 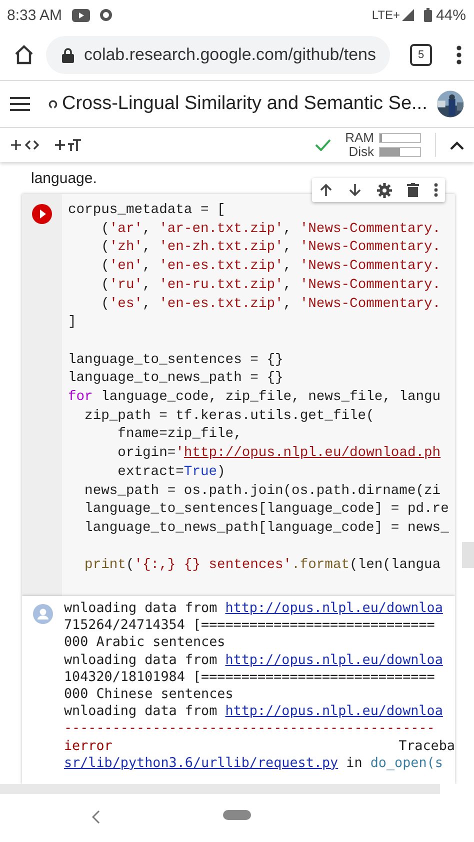 What do you see at coordinates (468, 555) in the screenshot?
I see `scrollbar-thumb` at bounding box center [468, 555].